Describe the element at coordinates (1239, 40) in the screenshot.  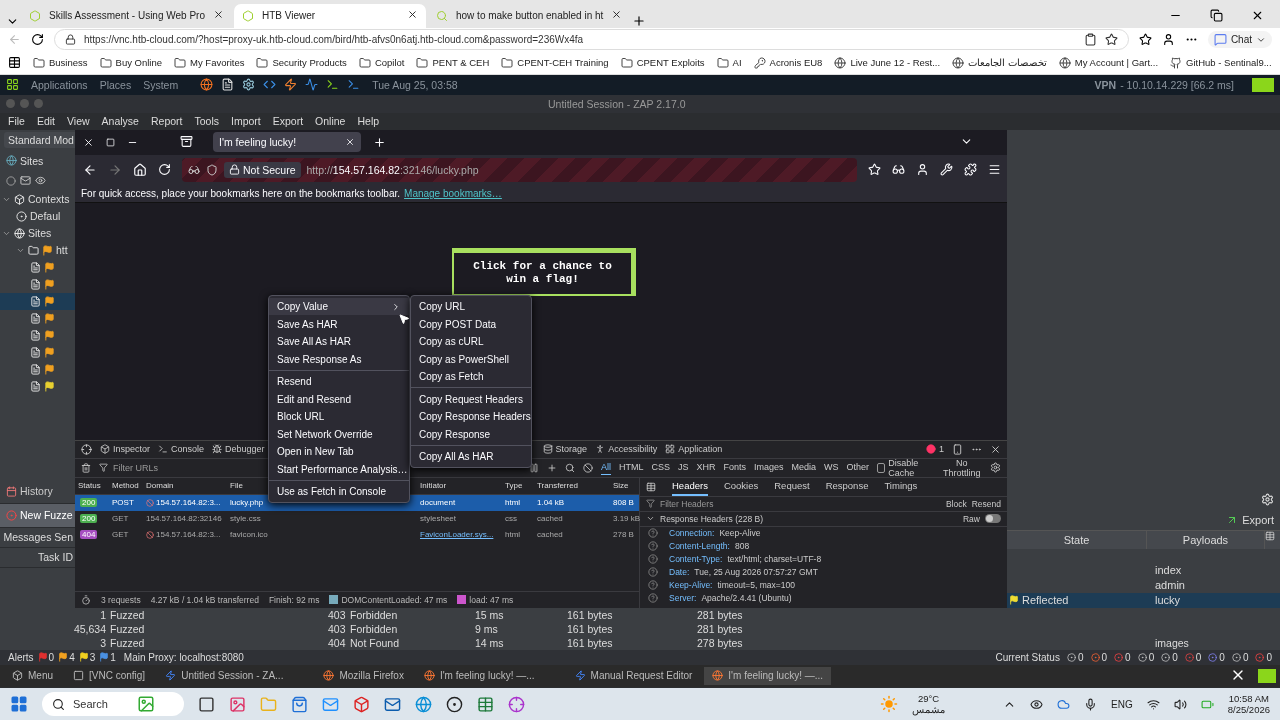
I see `chat-button: Chat` at that location.